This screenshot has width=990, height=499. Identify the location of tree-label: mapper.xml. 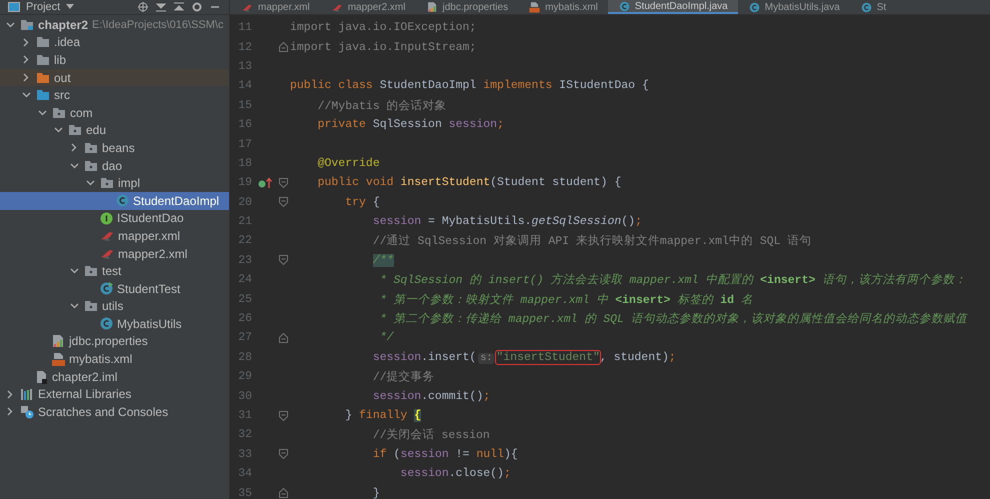
(149, 235).